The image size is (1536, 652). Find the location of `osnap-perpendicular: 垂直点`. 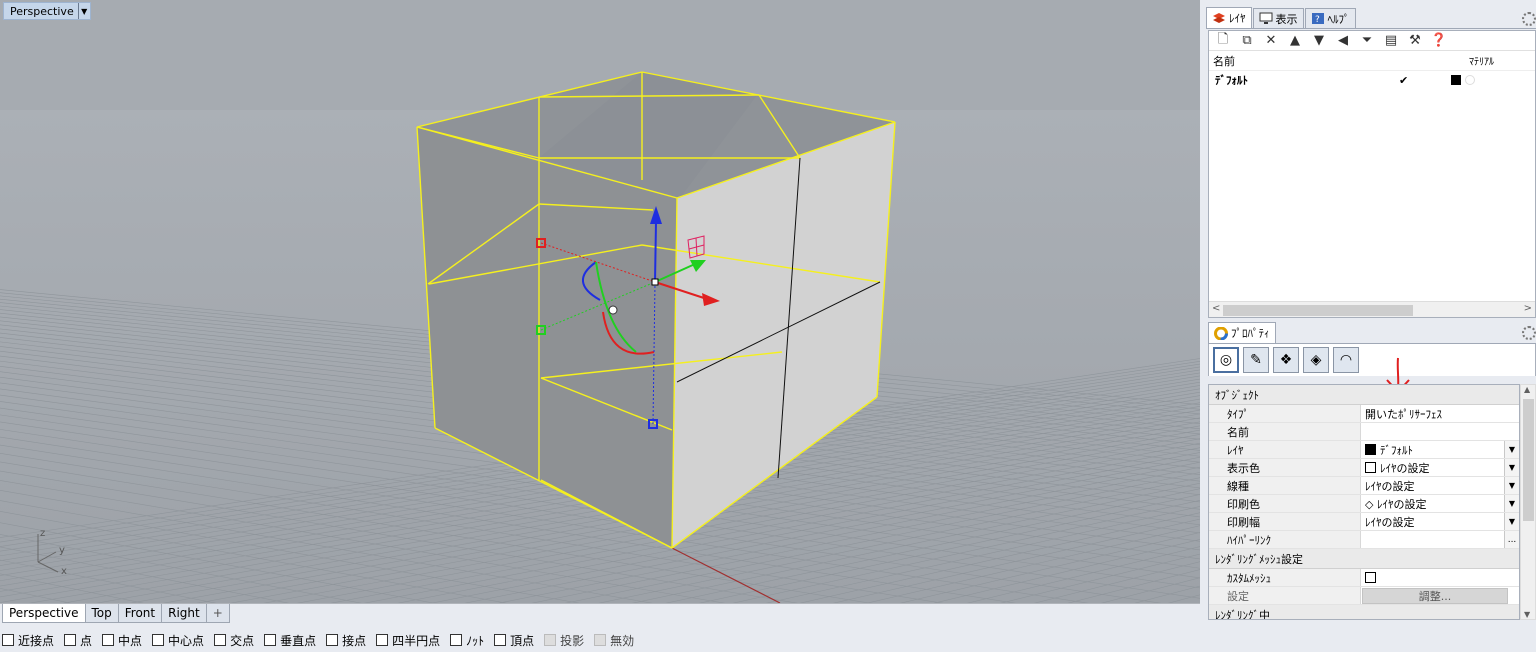

osnap-perpendicular: 垂直点 is located at coordinates (290, 640).